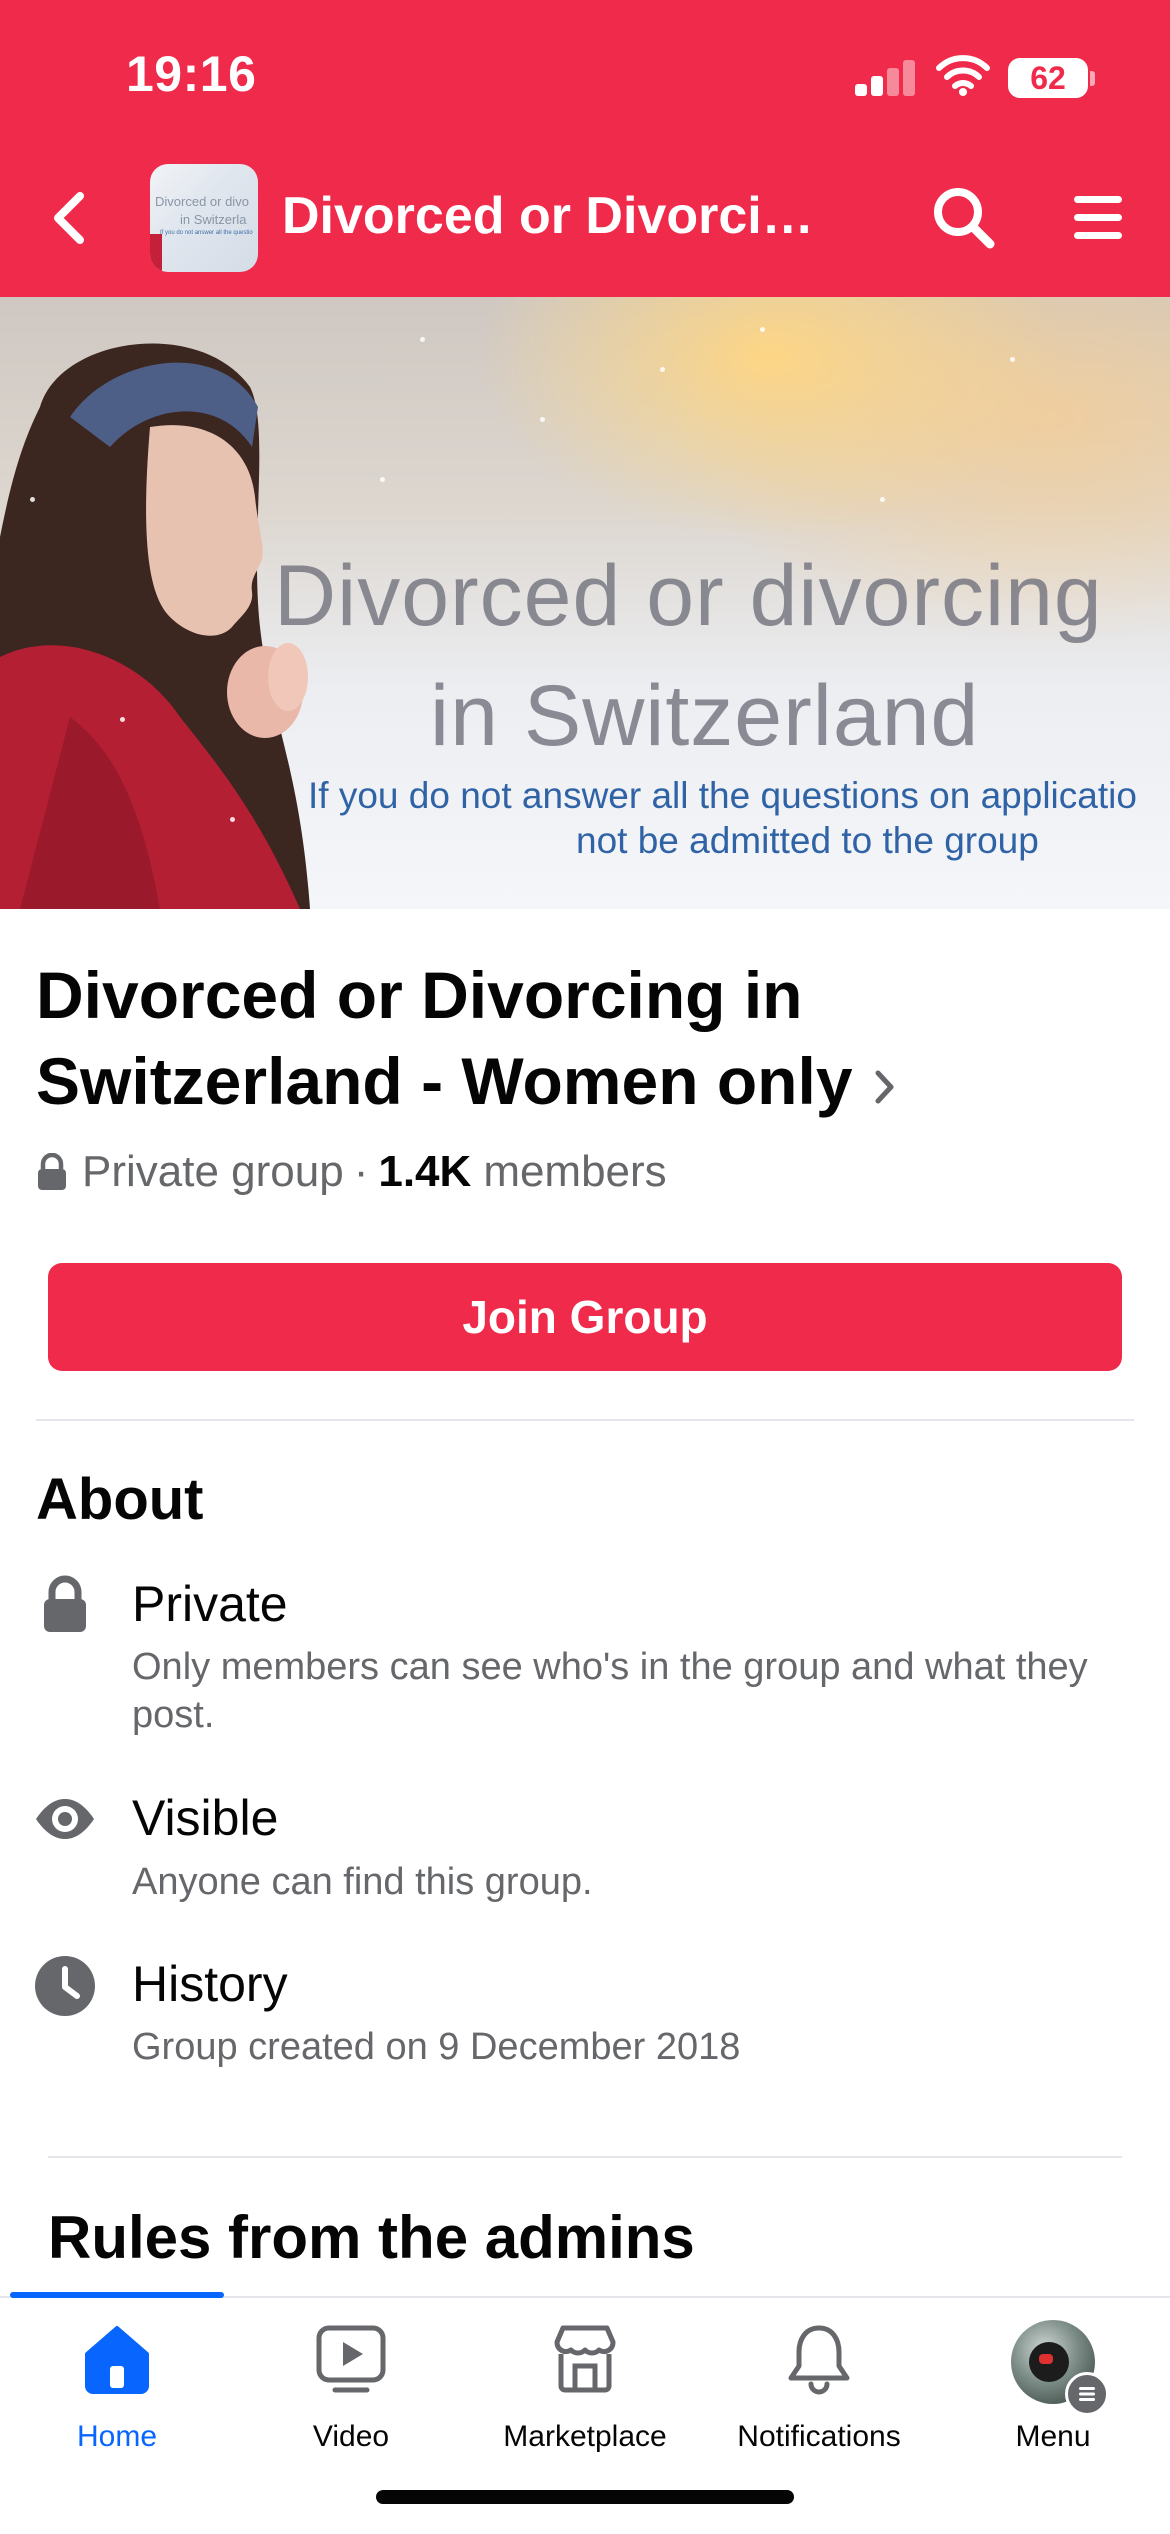 The image size is (1170, 2534). What do you see at coordinates (351, 2436) in the screenshot?
I see `nav-video-label: Video` at bounding box center [351, 2436].